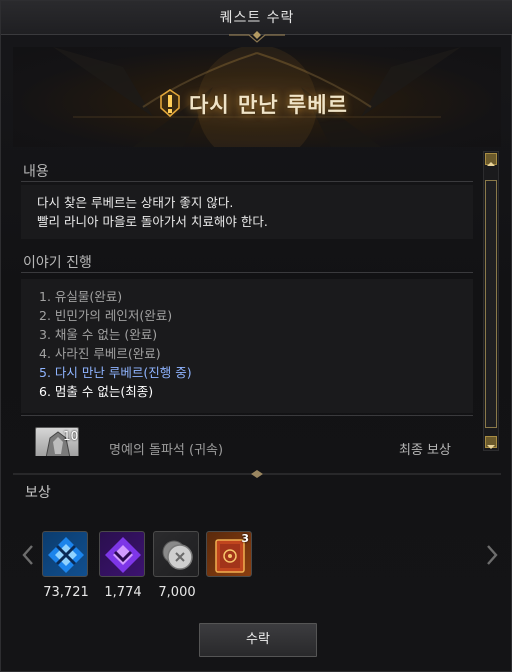  I want to click on scroll-up-button, so click(491, 159).